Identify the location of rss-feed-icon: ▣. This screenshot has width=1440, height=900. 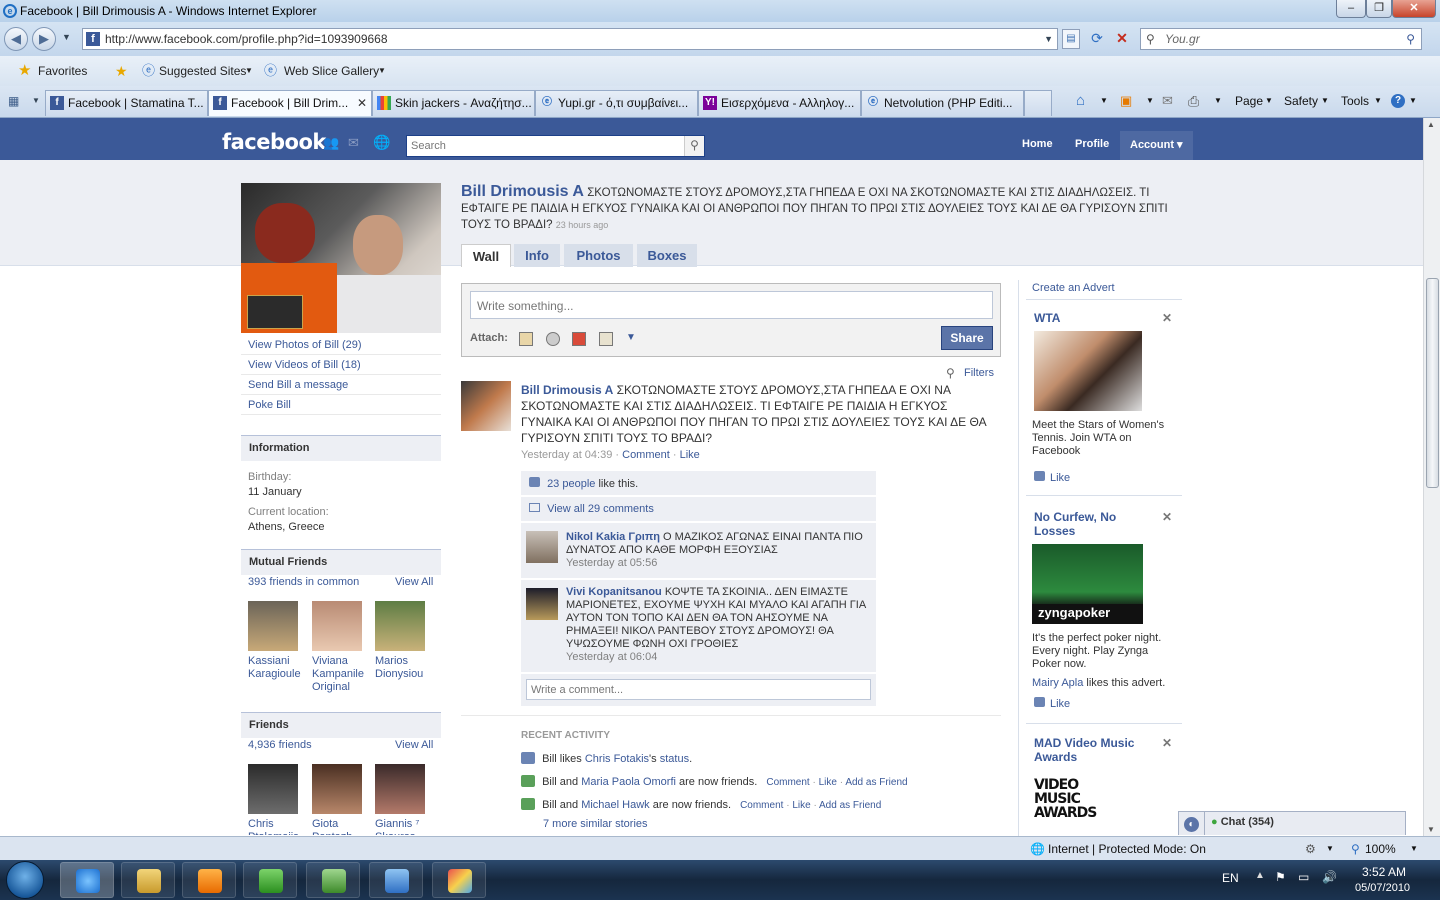
(1126, 101).